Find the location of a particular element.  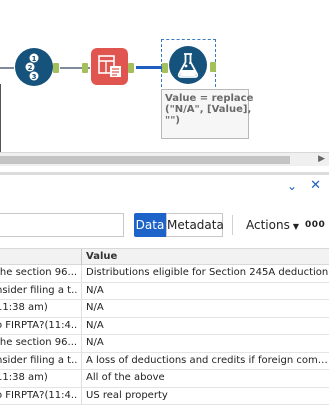

cell-value: US real property is located at coordinates (207, 396).